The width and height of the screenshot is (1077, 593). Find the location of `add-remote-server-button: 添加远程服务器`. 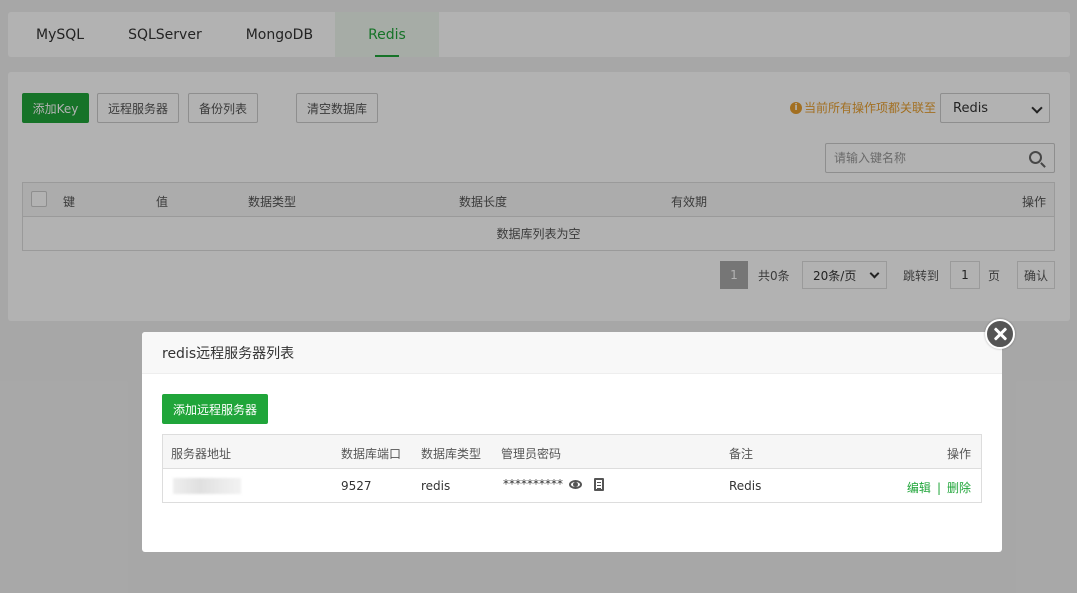

add-remote-server-button: 添加远程服务器 is located at coordinates (215, 409).